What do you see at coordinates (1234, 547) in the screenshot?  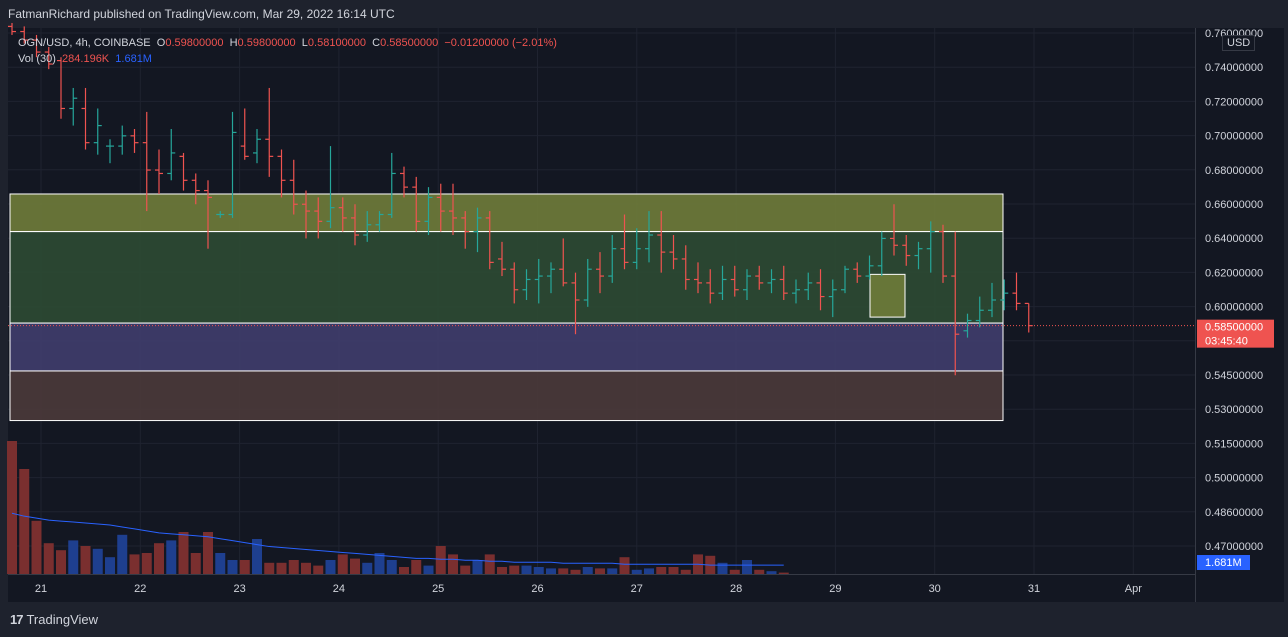 I see `price-tick-label: 0.47000000` at bounding box center [1234, 547].